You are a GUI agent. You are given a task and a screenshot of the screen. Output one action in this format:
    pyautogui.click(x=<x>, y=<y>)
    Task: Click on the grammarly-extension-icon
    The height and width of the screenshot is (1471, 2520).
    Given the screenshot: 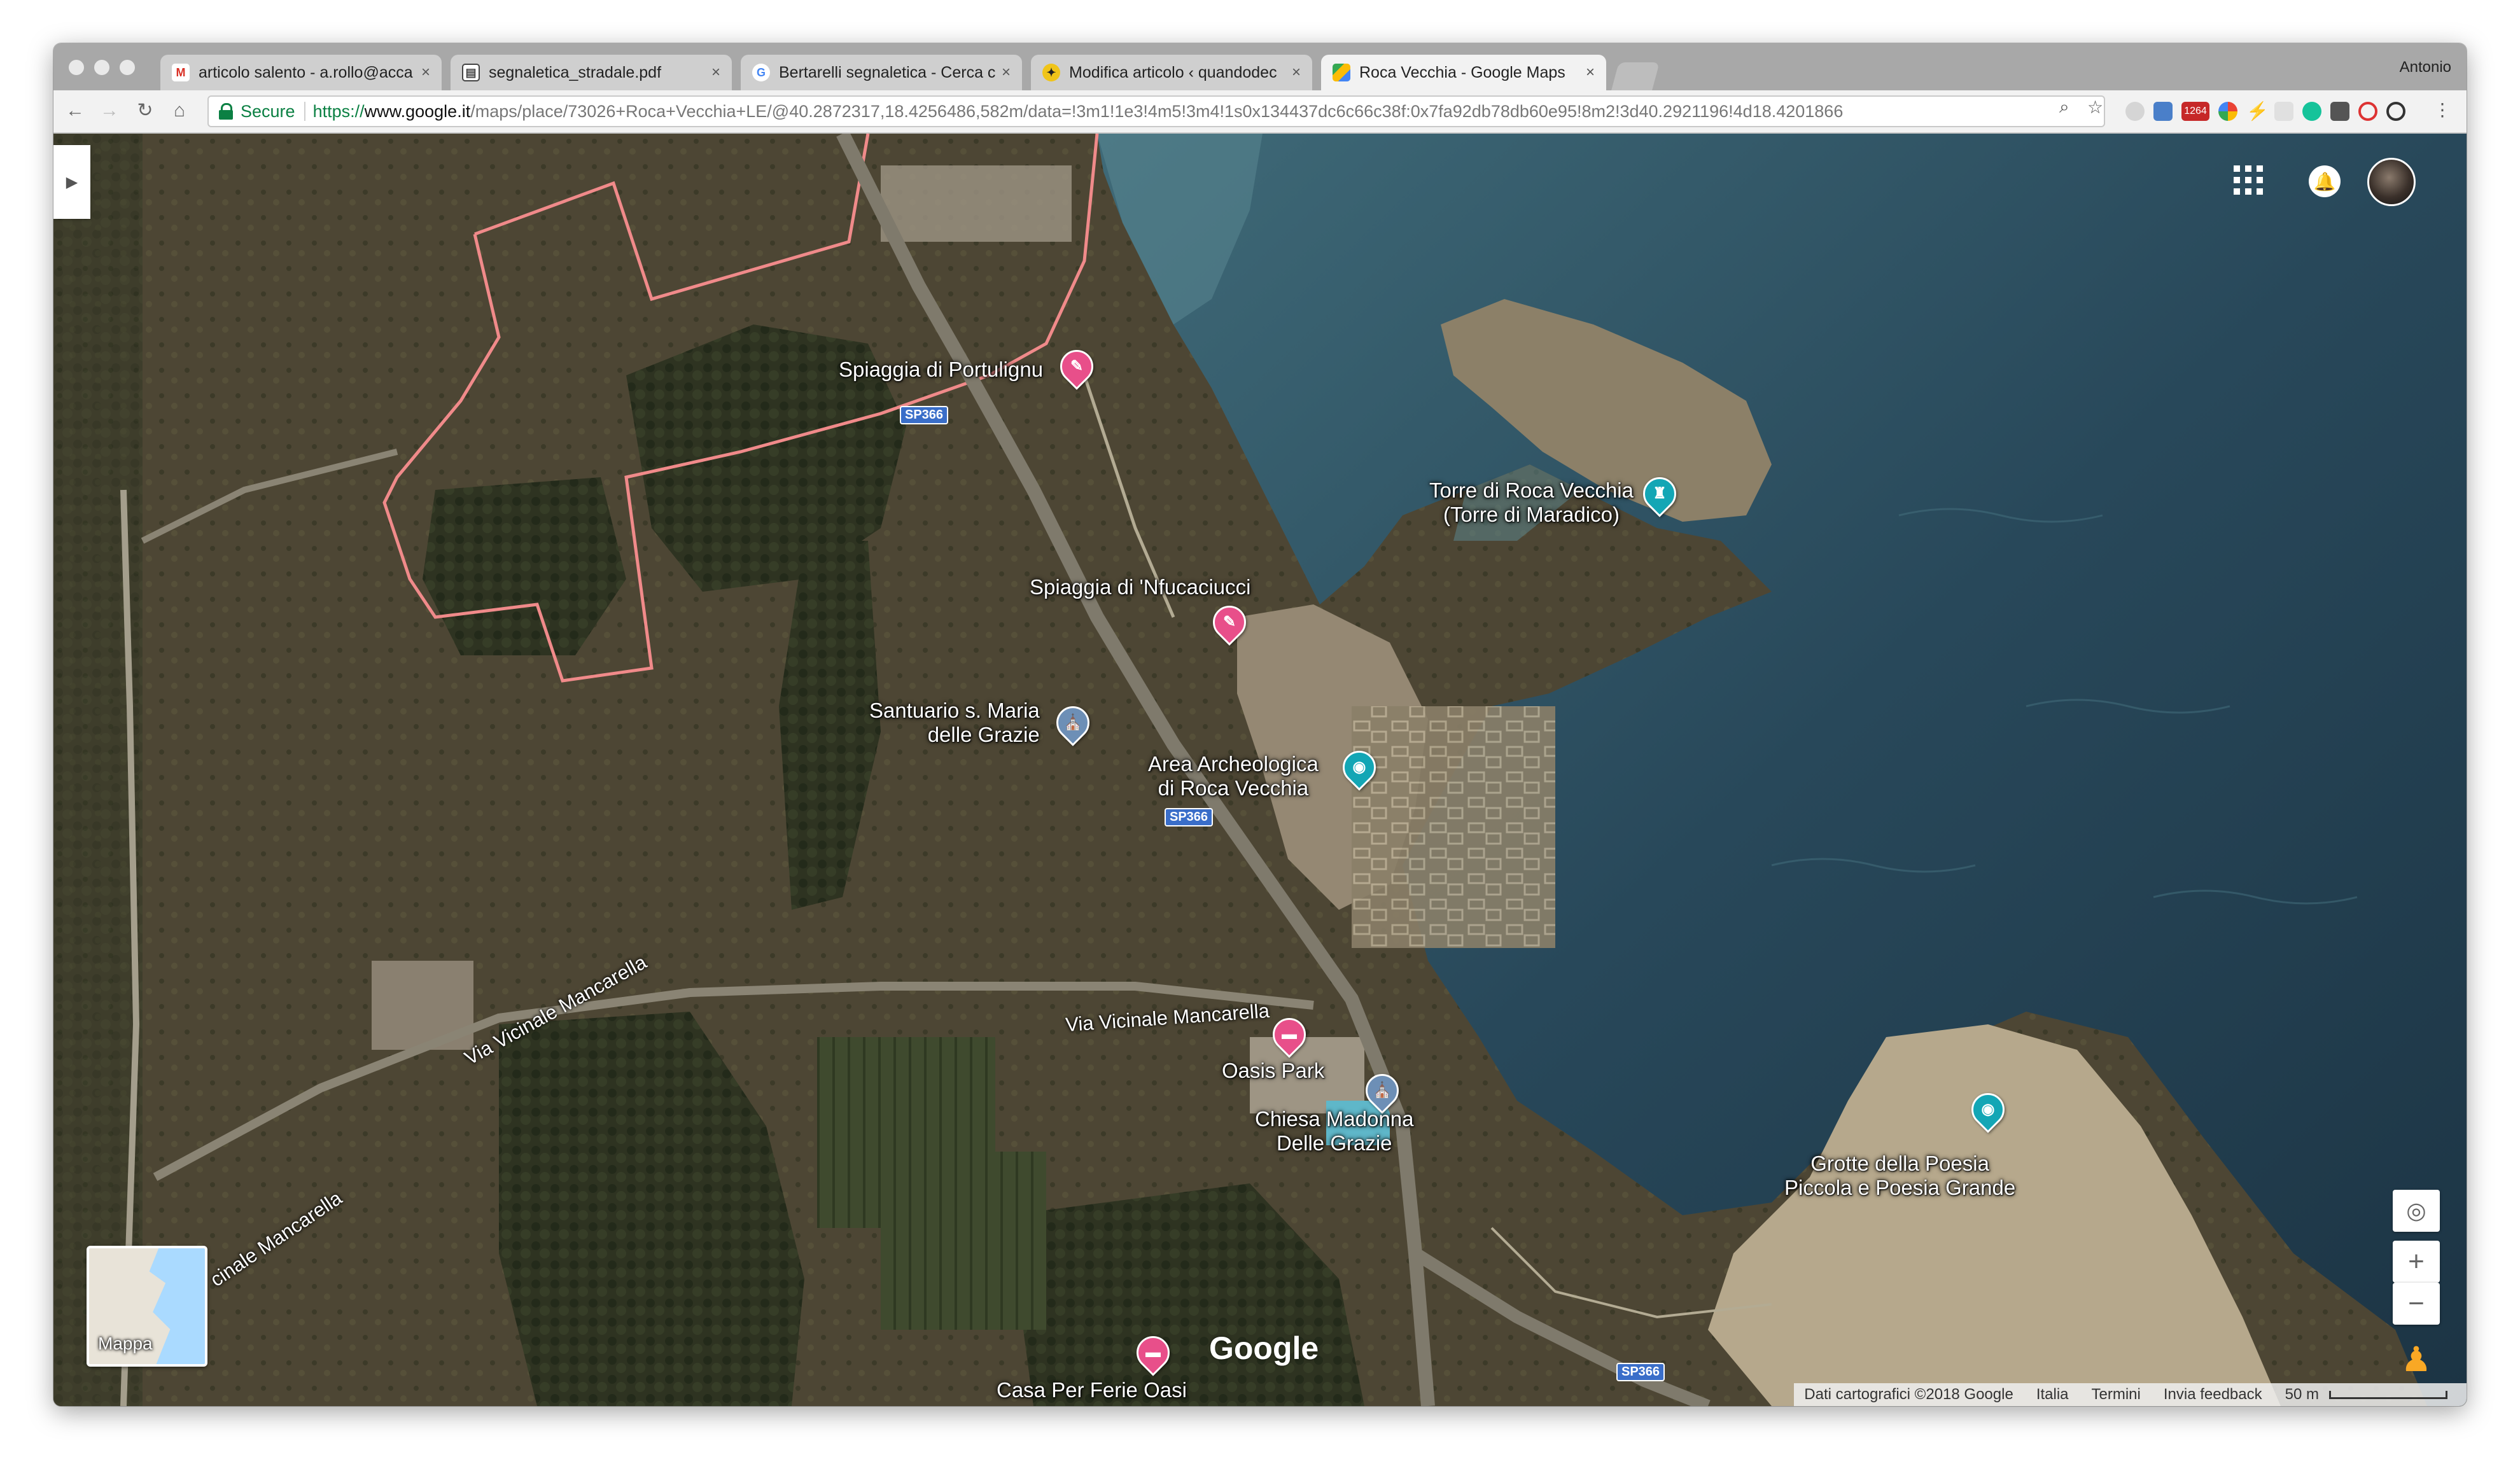 What is the action you would take?
    pyautogui.click(x=2311, y=111)
    